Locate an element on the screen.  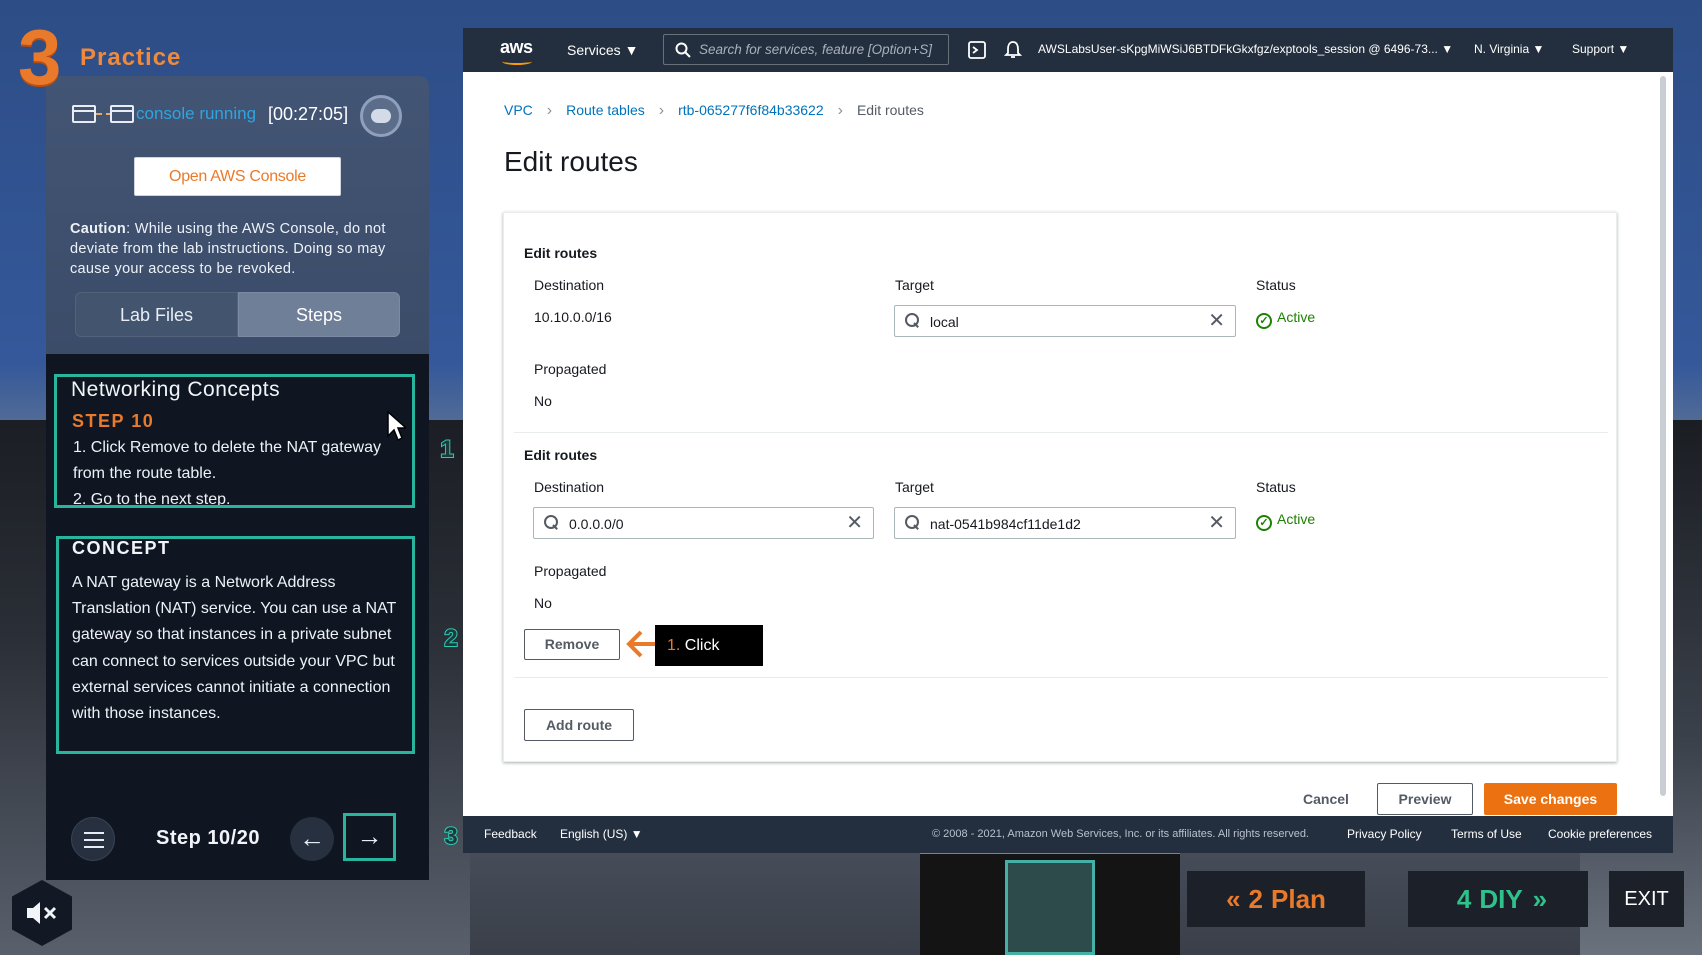
section-number-logo: 3 is located at coordinates (40, 57).